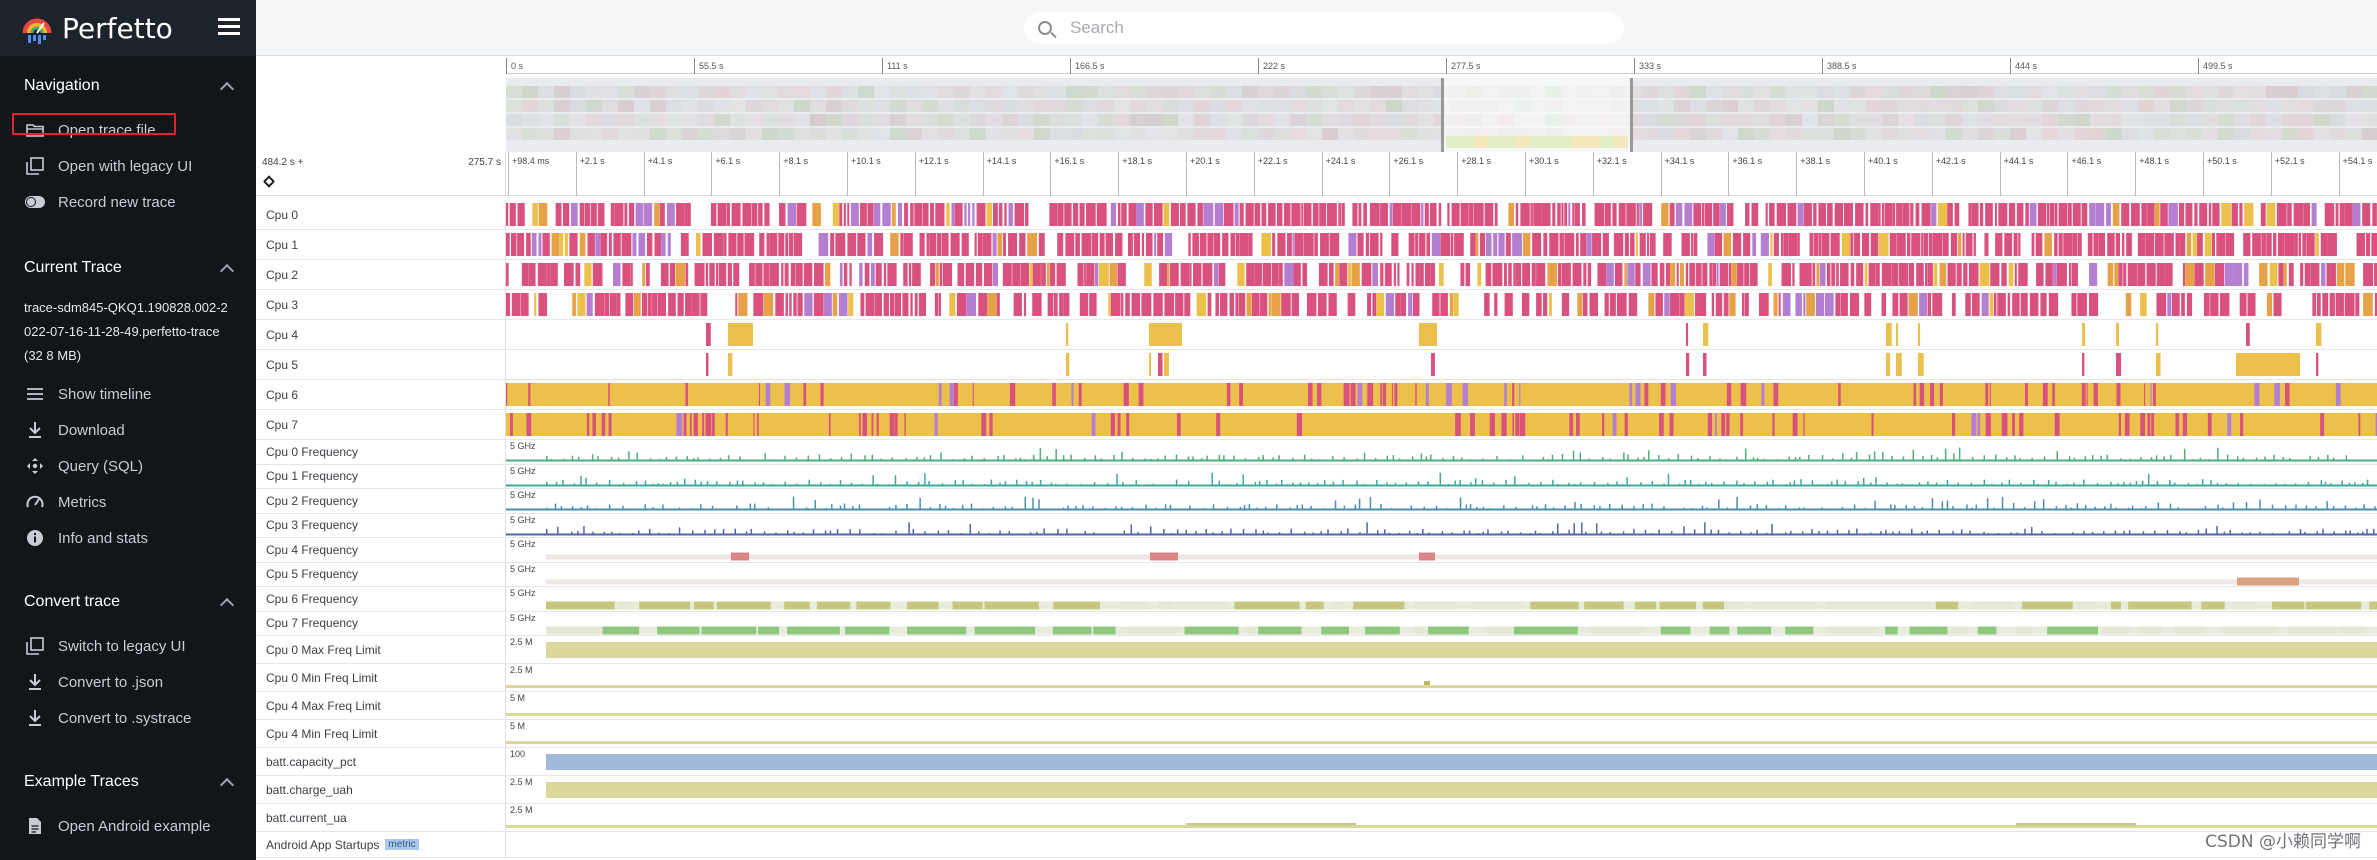 This screenshot has height=860, width=2377. Describe the element at coordinates (381, 334) in the screenshot. I see `track-label: Cpu 4` at that location.